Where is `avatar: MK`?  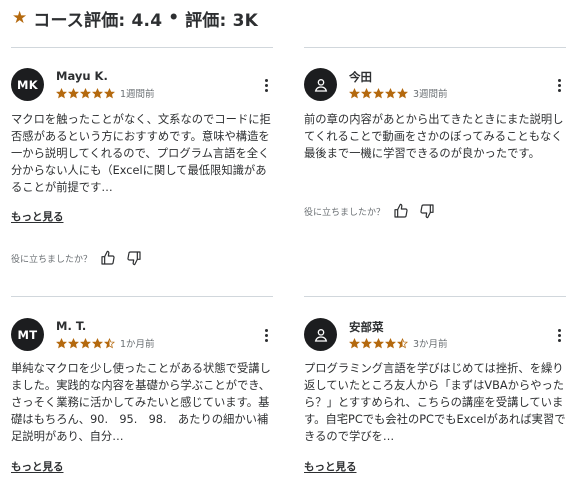 avatar: MK is located at coordinates (27, 84).